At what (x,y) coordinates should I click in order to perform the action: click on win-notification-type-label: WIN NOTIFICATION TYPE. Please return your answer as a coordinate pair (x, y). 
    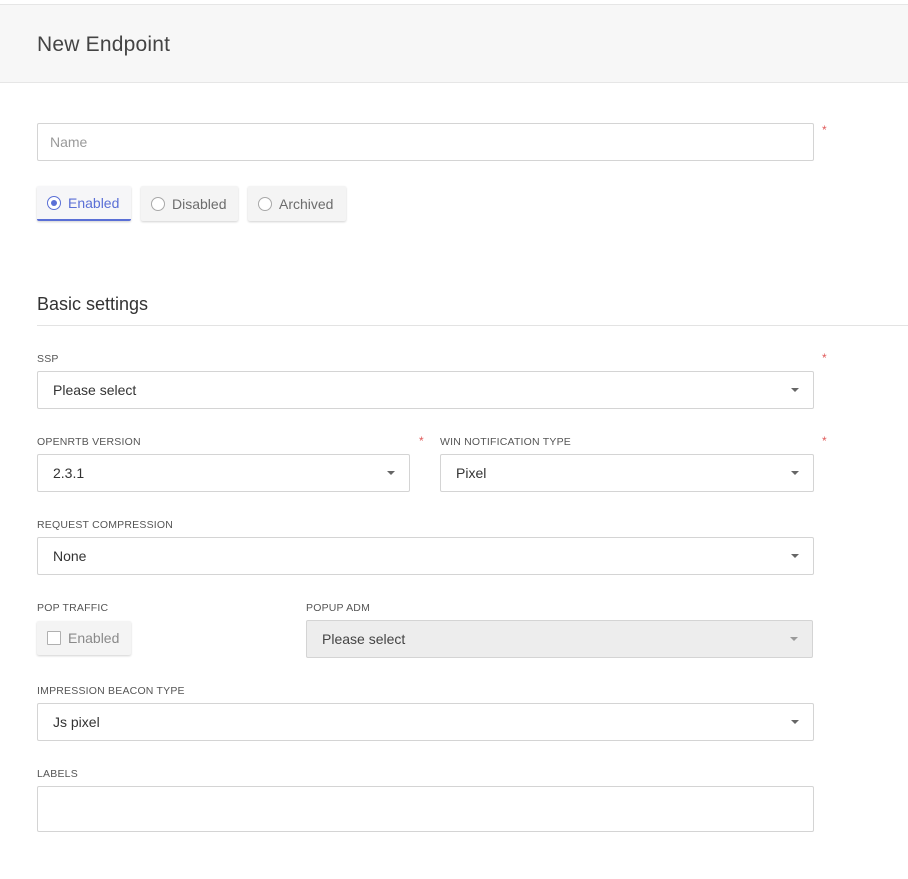
    Looking at the image, I should click on (505, 442).